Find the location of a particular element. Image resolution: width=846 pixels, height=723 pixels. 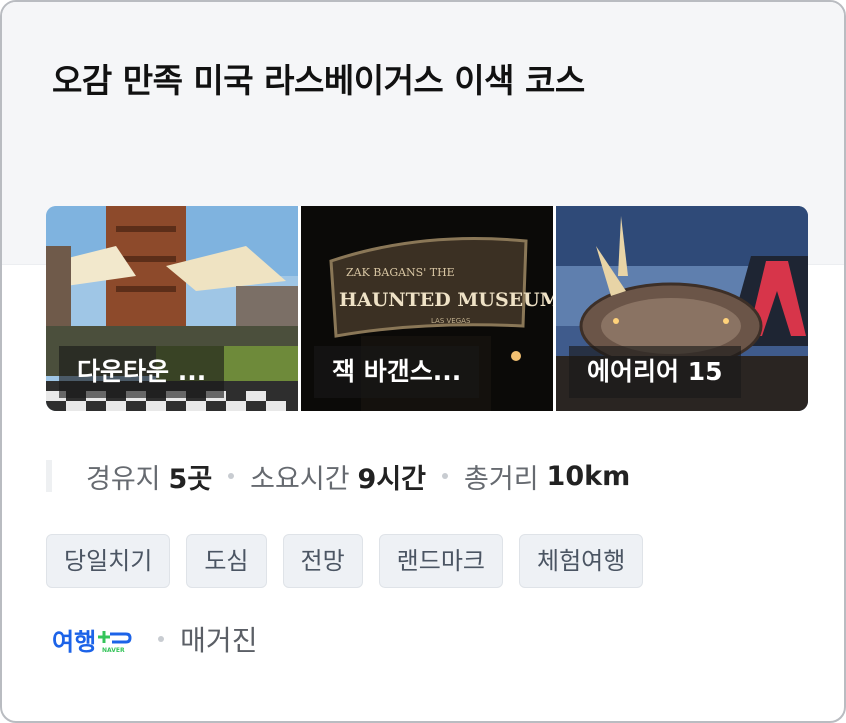

svg-text: HAUNTED MUSEUM is located at coordinates (446, 300).